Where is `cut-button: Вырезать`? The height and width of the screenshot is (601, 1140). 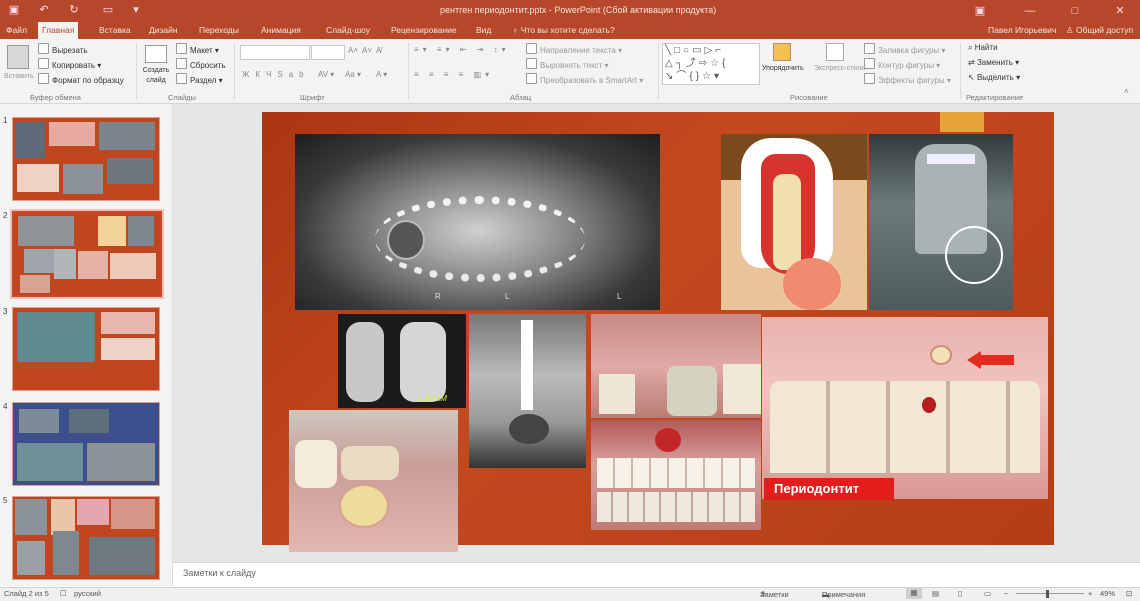
cut-button: Вырезать is located at coordinates (63, 49).